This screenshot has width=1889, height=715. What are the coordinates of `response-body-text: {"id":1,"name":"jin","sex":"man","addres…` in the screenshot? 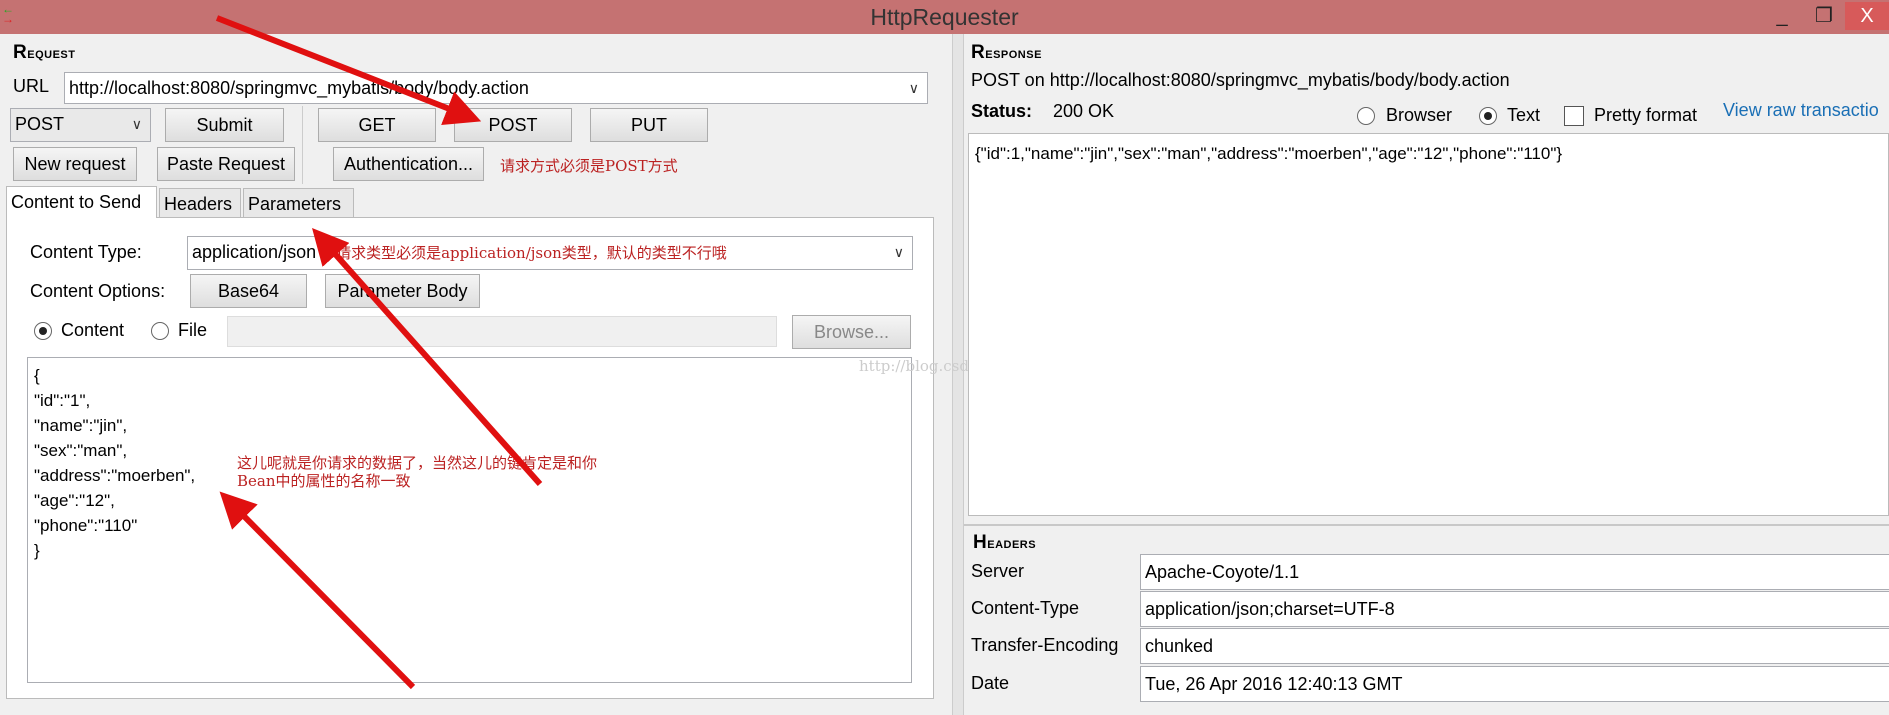 It's located at (1269, 153).